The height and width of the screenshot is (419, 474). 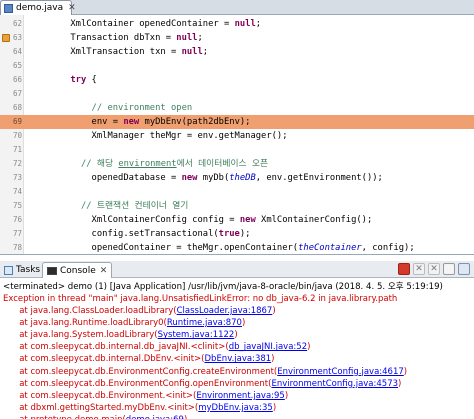 I want to click on line-number: 78, so click(x=17, y=247).